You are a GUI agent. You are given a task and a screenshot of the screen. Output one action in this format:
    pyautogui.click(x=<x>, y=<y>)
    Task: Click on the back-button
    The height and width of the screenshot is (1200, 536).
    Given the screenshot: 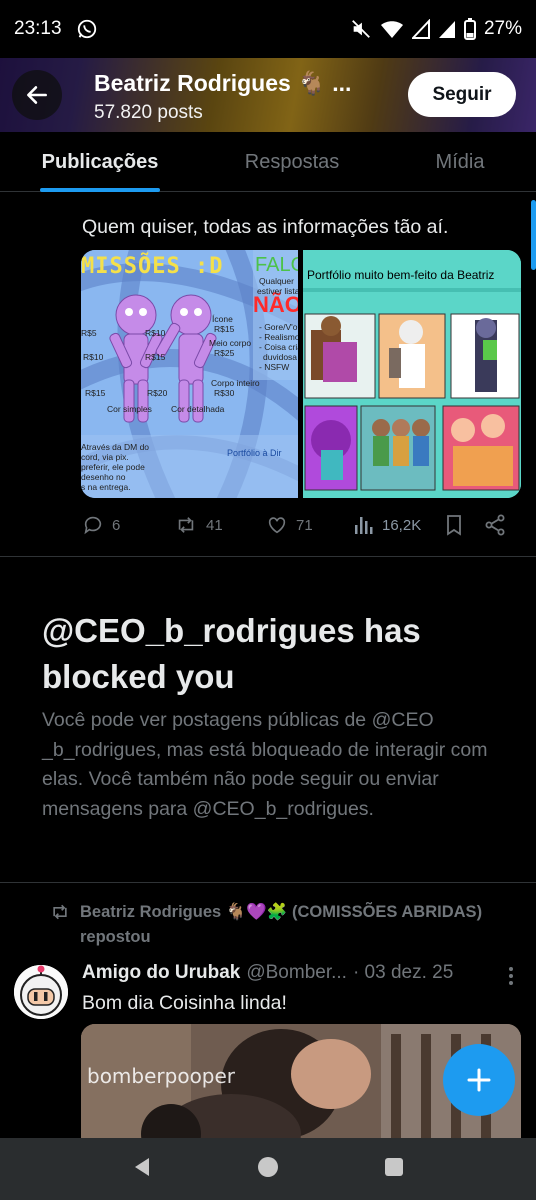 What is the action you would take?
    pyautogui.click(x=37, y=95)
    